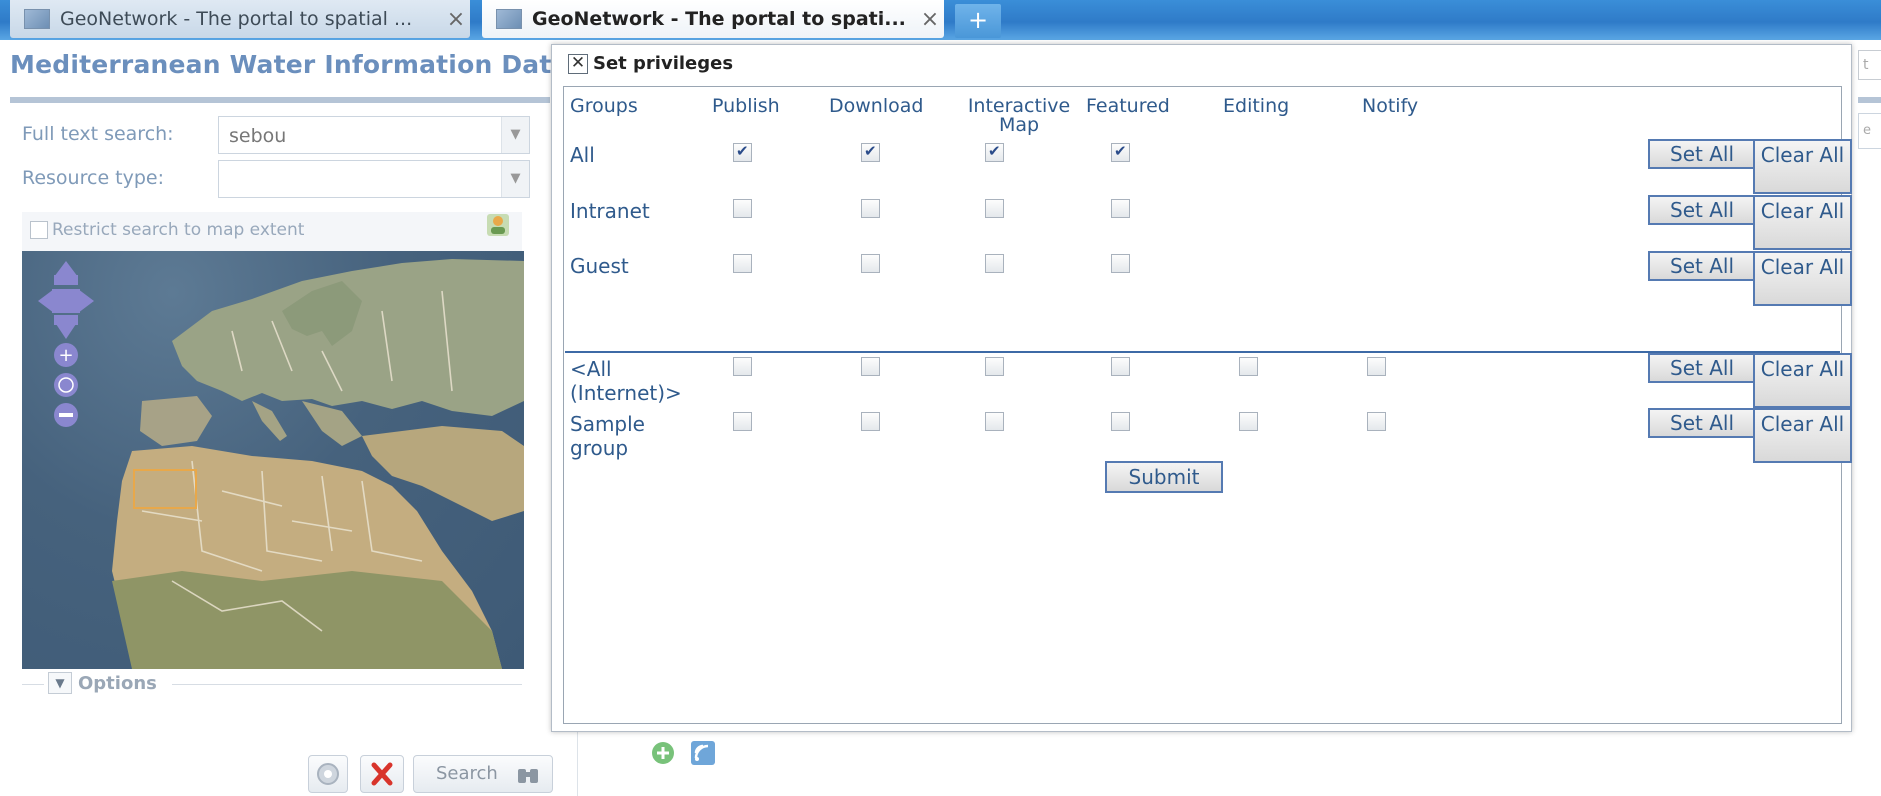  Describe the element at coordinates (178, 230) in the screenshot. I see `restrict-extent-label: Restrict search to map extent` at that location.